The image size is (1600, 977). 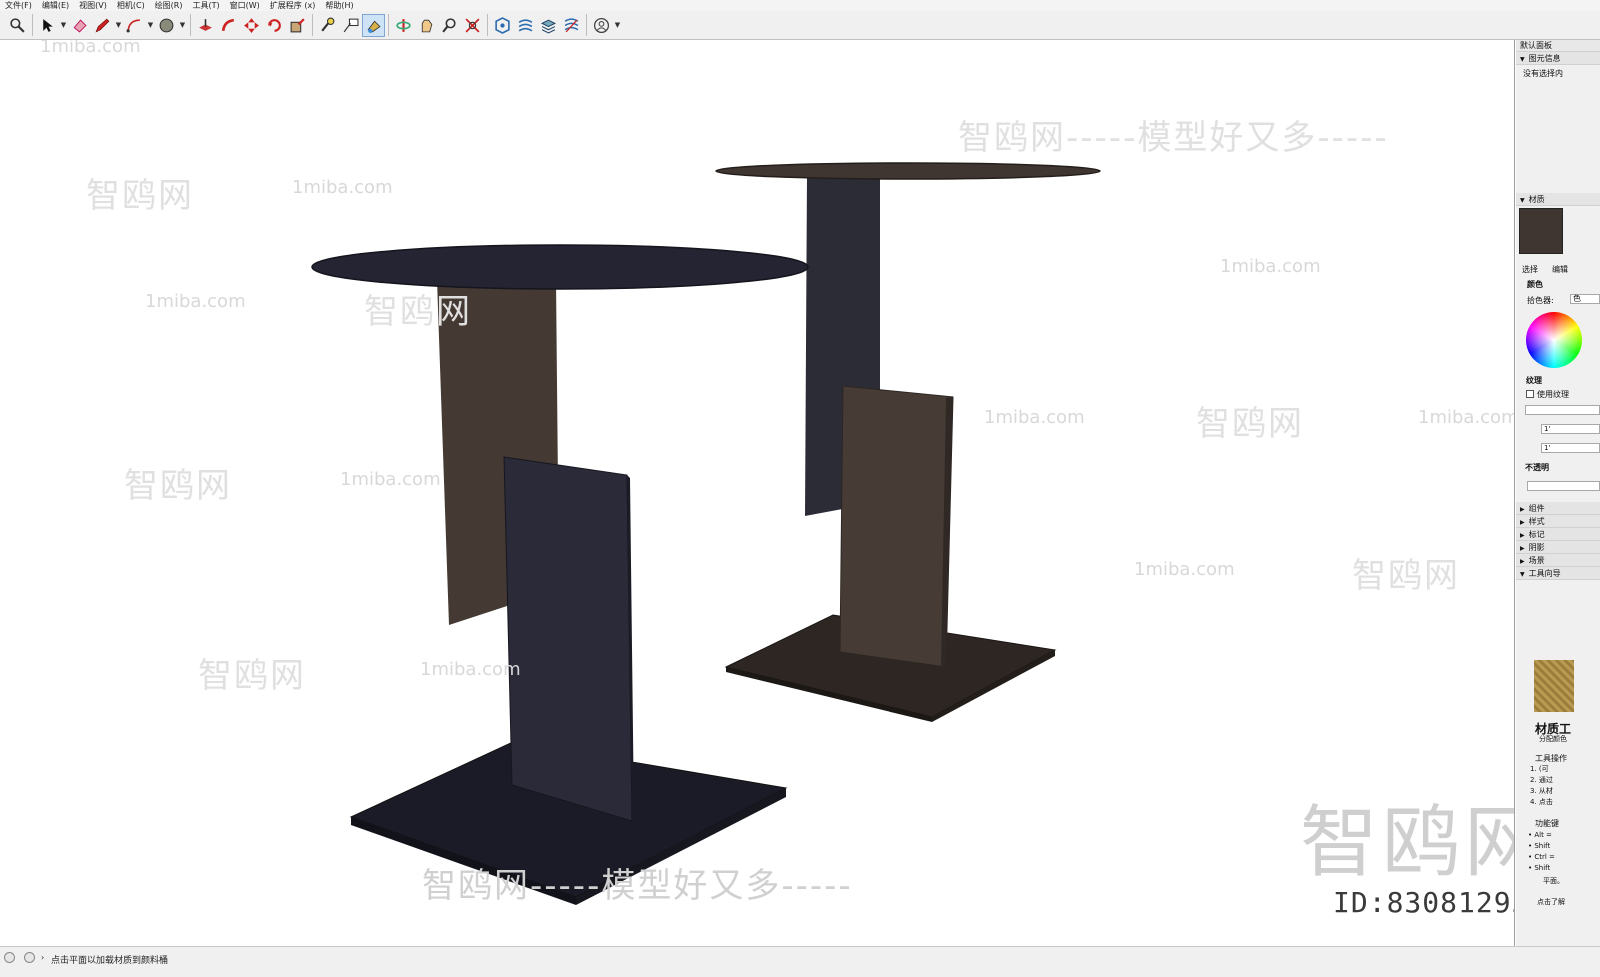 I want to click on section-label: 图元信息, so click(x=1544, y=58).